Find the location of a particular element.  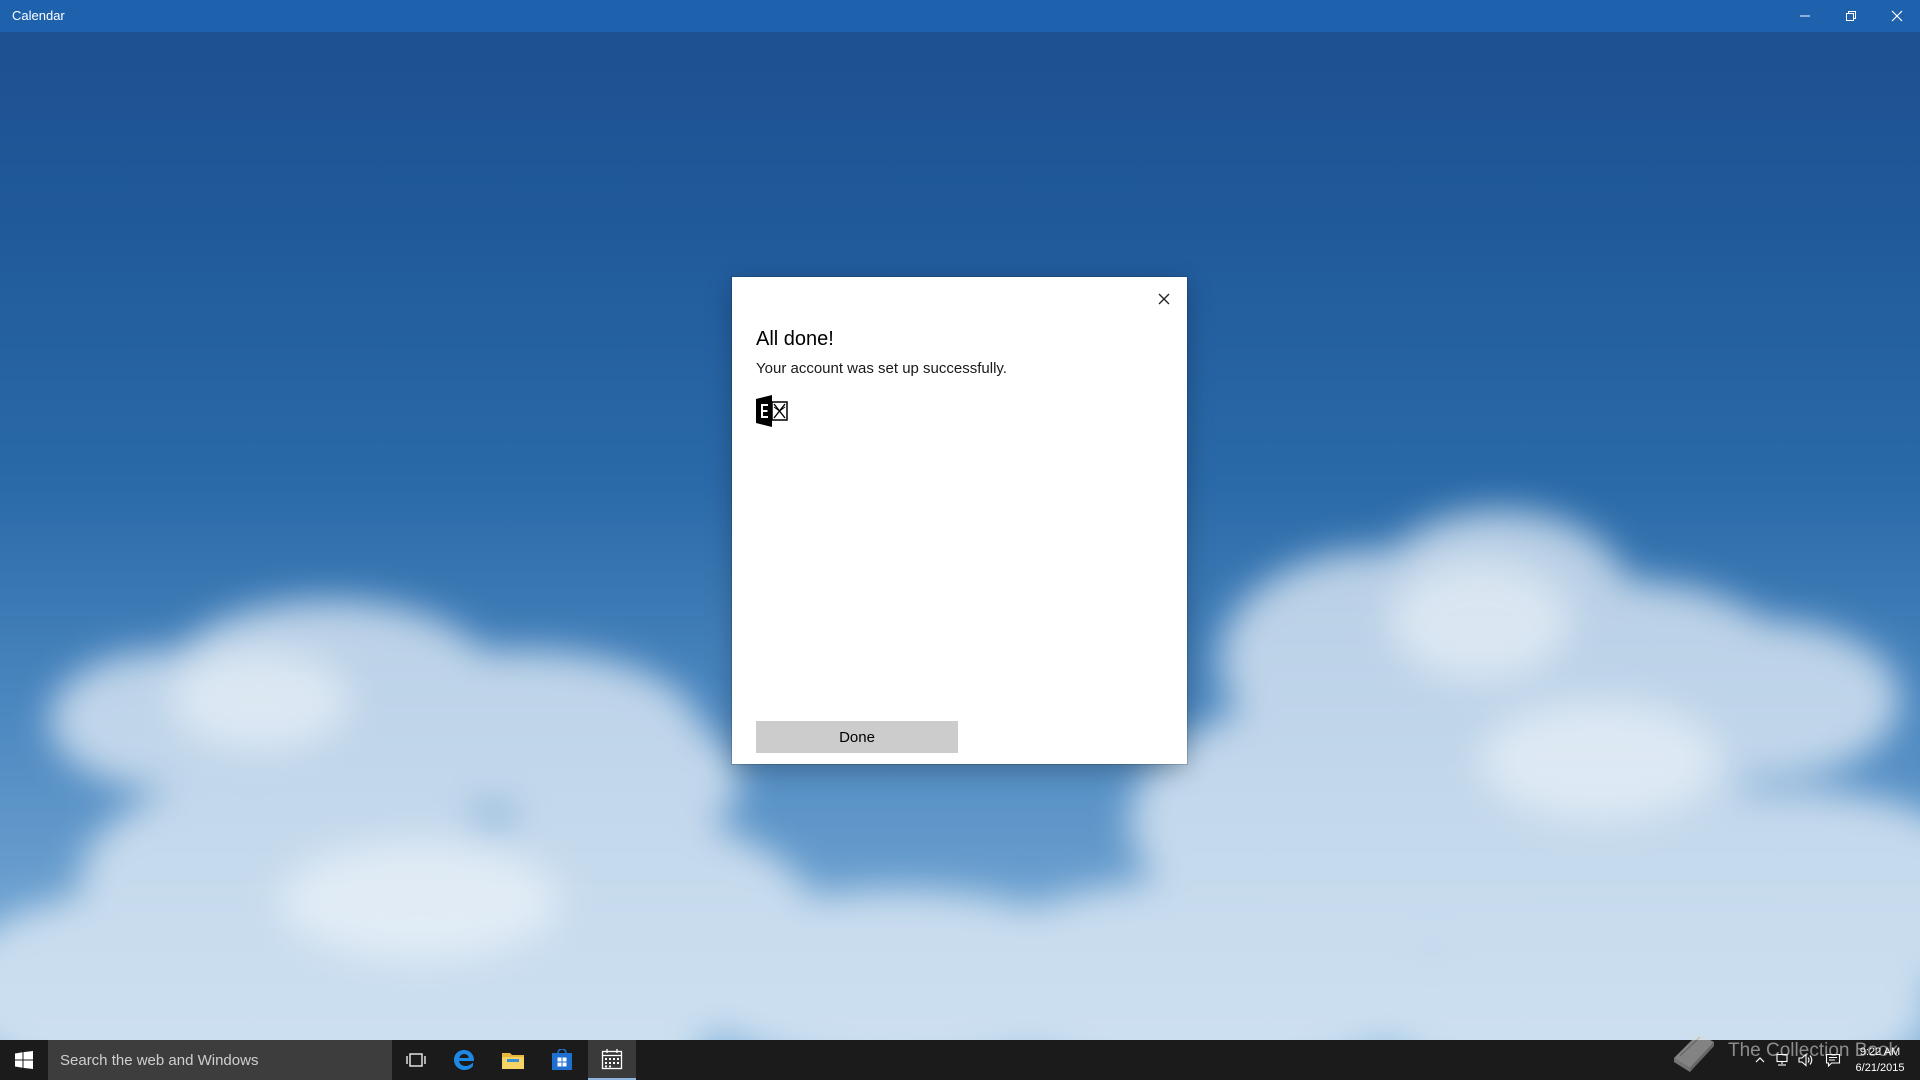

close-window-button is located at coordinates (1897, 16).